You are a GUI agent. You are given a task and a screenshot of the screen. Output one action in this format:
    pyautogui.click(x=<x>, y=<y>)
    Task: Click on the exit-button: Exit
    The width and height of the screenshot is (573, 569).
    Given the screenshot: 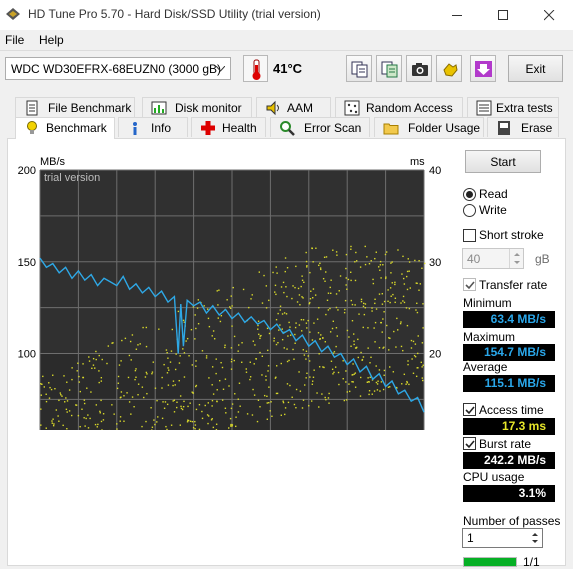 What is the action you would take?
    pyautogui.click(x=535, y=68)
    